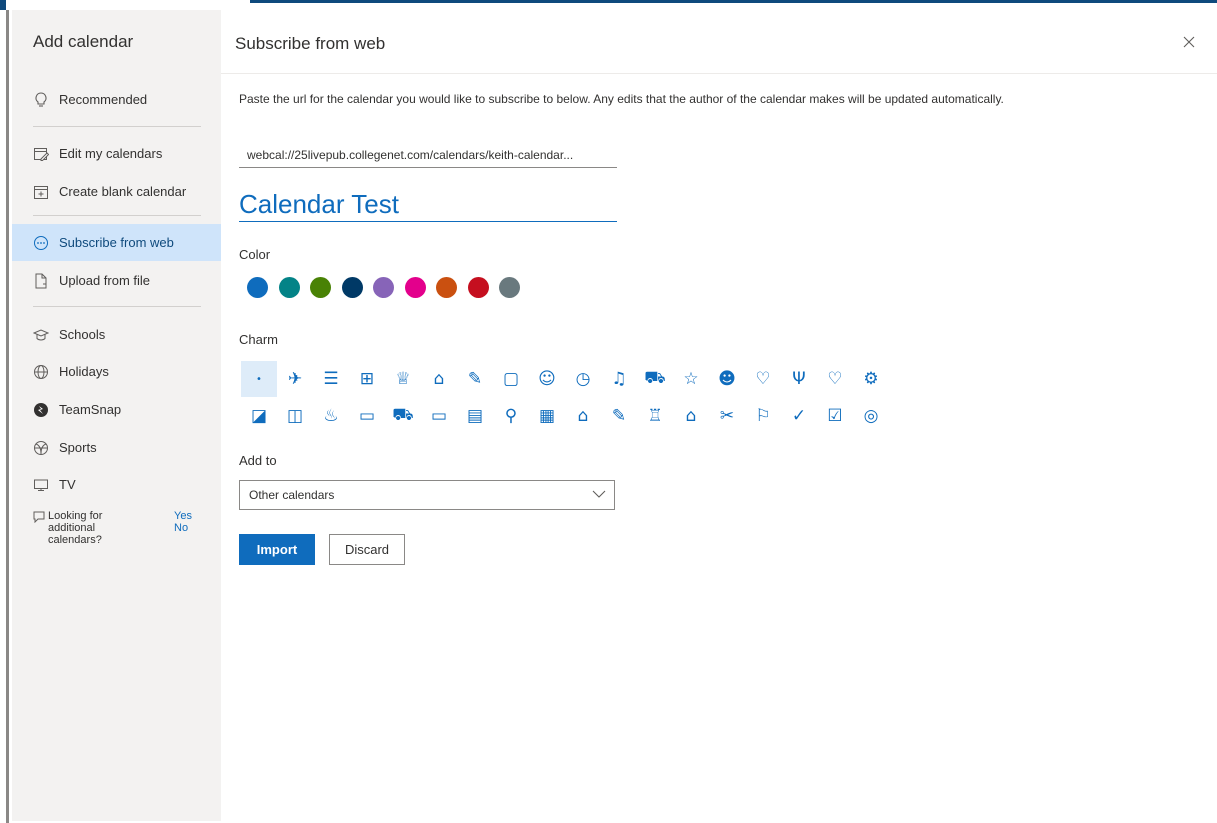  Describe the element at coordinates (547, 416) in the screenshot. I see `charm-icon: ▦` at that location.